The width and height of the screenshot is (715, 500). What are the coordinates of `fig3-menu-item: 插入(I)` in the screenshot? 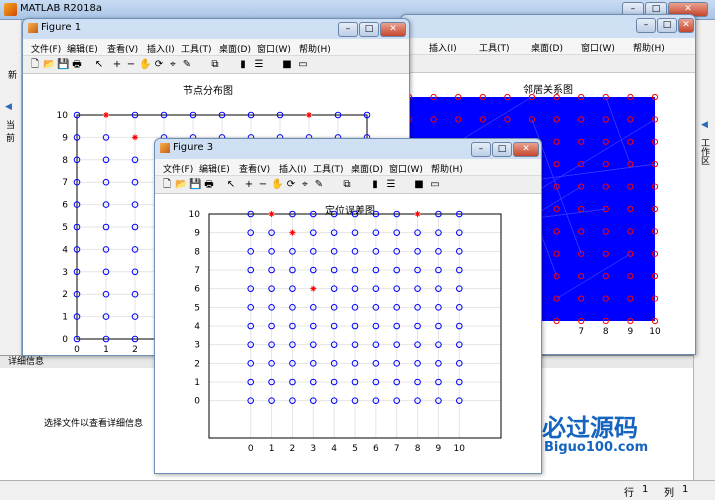 It's located at (293, 168).